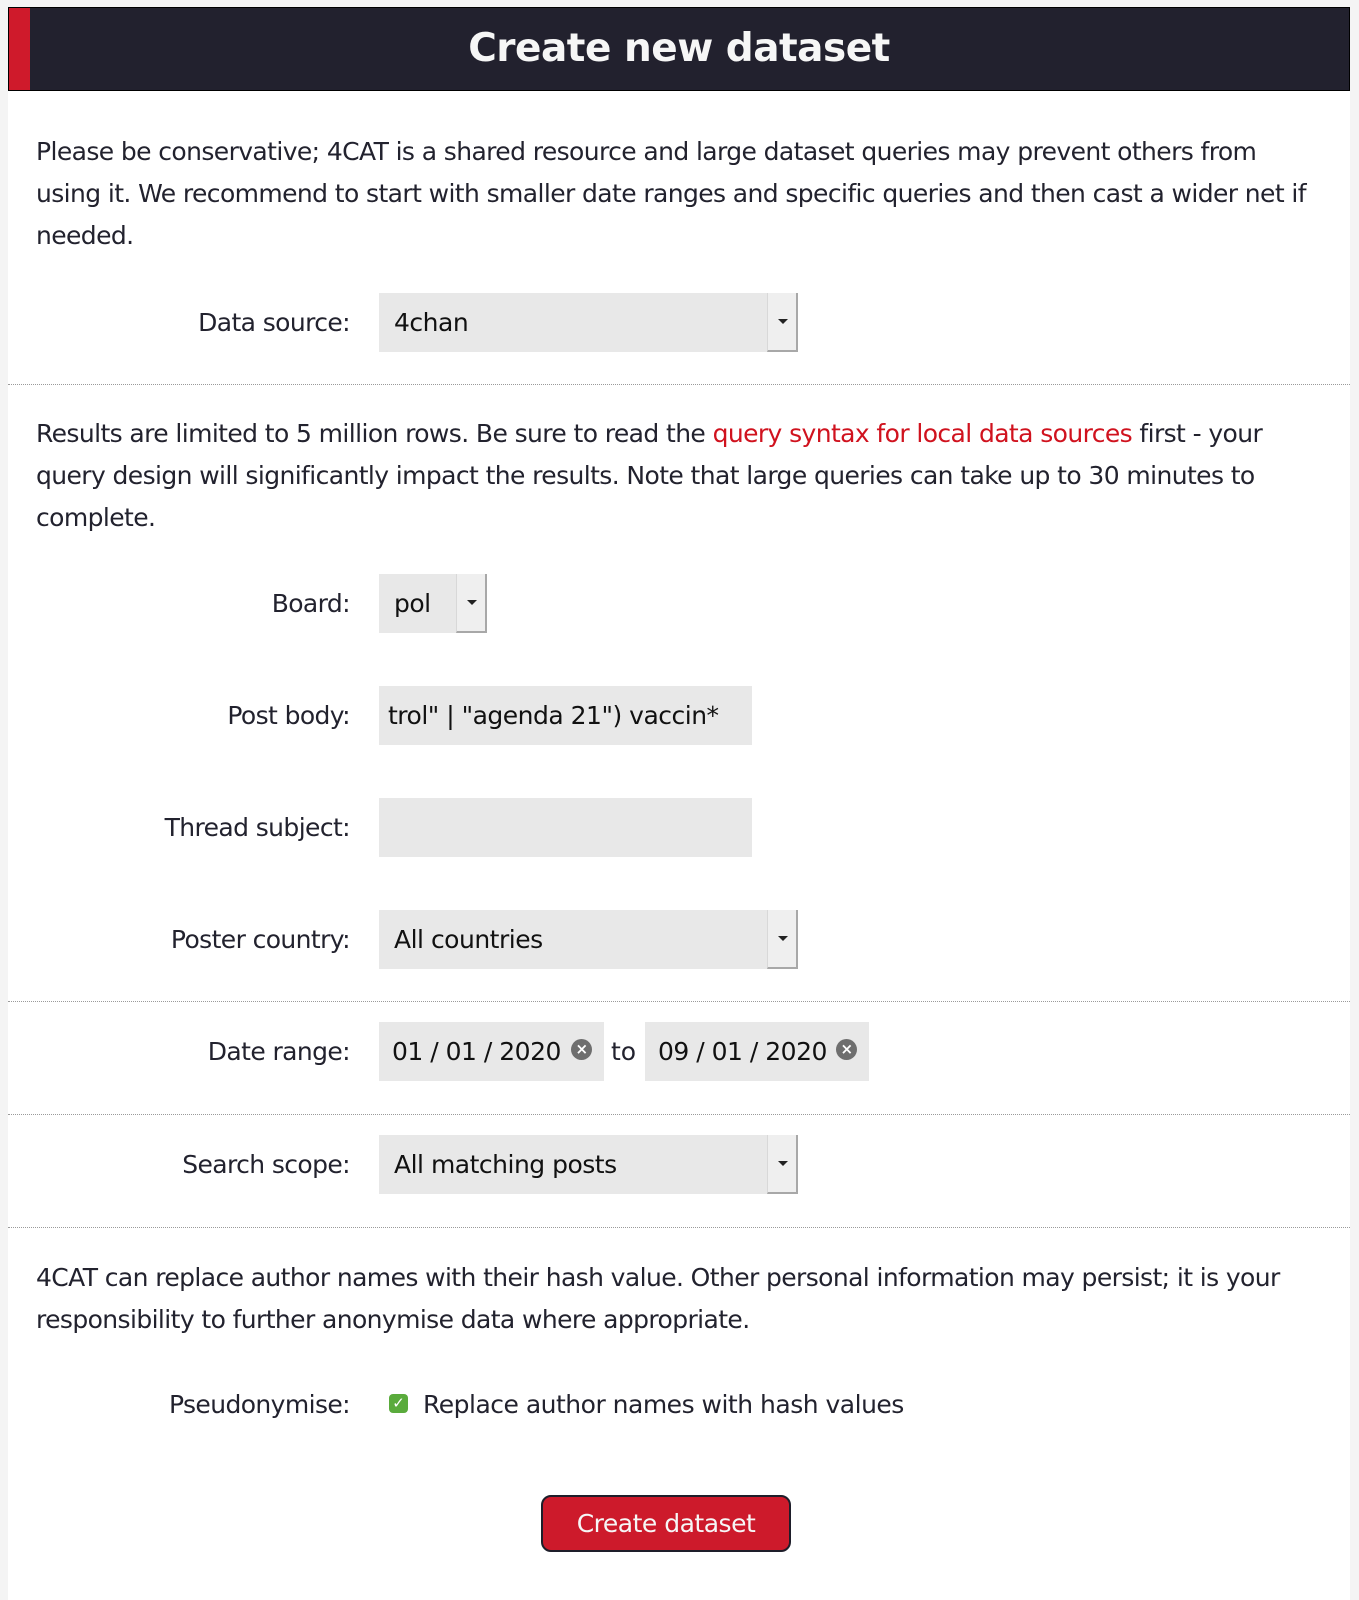  I want to click on date-from-value: 01 / 01 / 2020, so click(476, 1051).